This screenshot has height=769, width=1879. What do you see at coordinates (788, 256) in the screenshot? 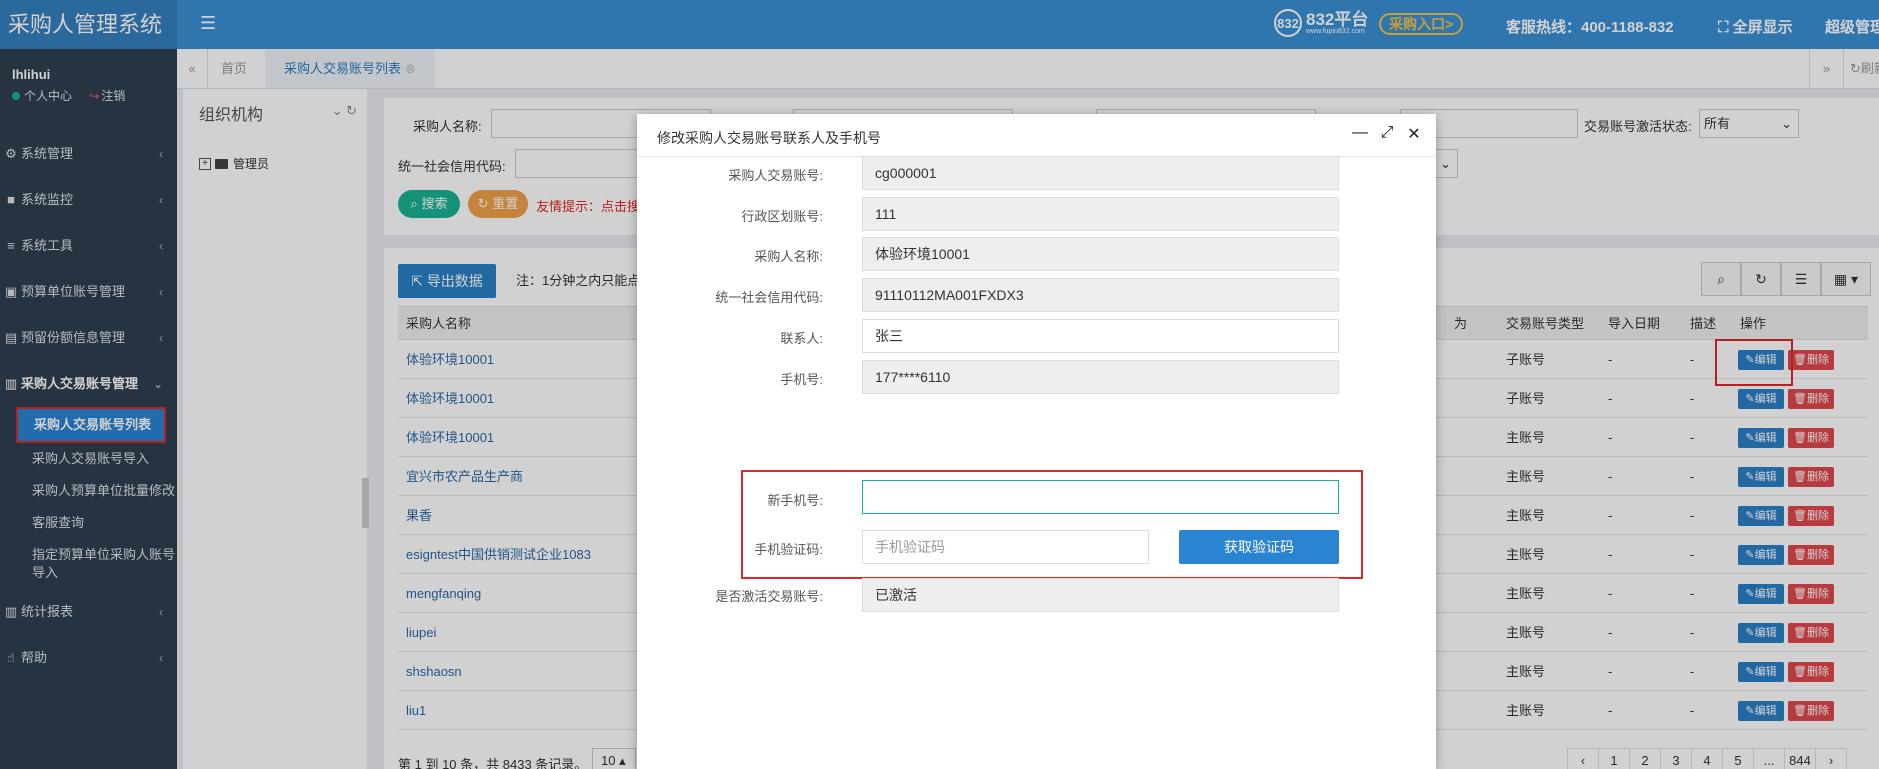
I see `modal-field-label: 采购人名称:` at bounding box center [788, 256].